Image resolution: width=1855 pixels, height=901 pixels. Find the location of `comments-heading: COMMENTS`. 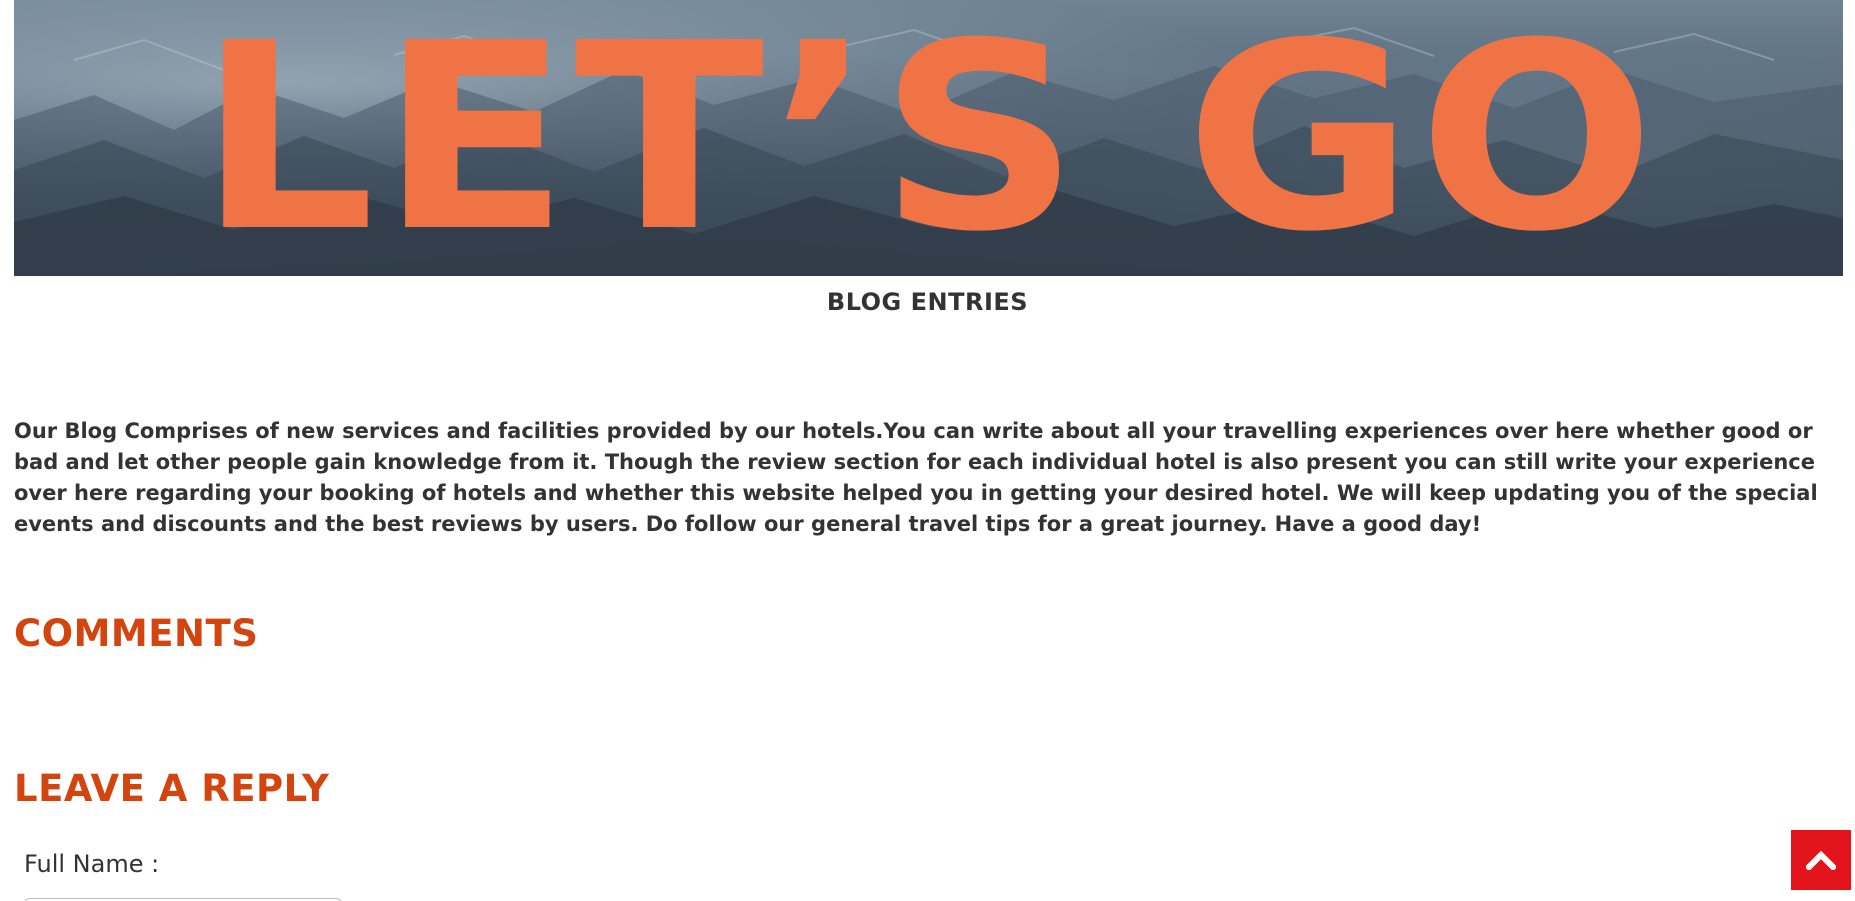

comments-heading: COMMENTS is located at coordinates (136, 633).